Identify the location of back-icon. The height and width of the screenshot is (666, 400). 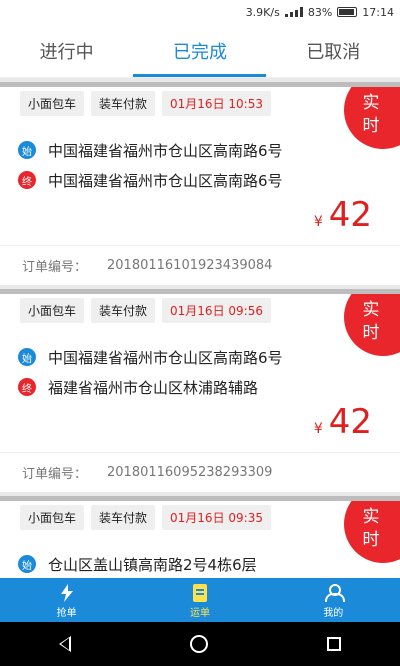
(65, 644).